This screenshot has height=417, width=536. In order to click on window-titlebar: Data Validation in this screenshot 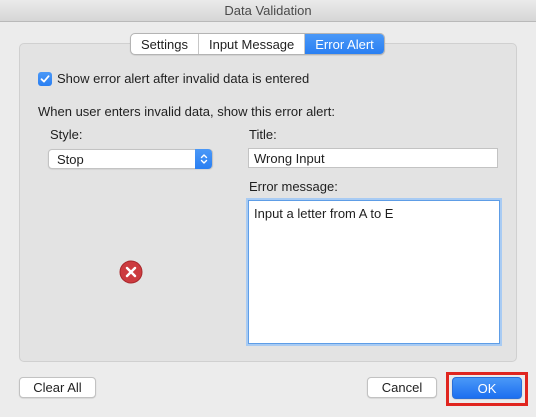, I will do `click(268, 11)`.